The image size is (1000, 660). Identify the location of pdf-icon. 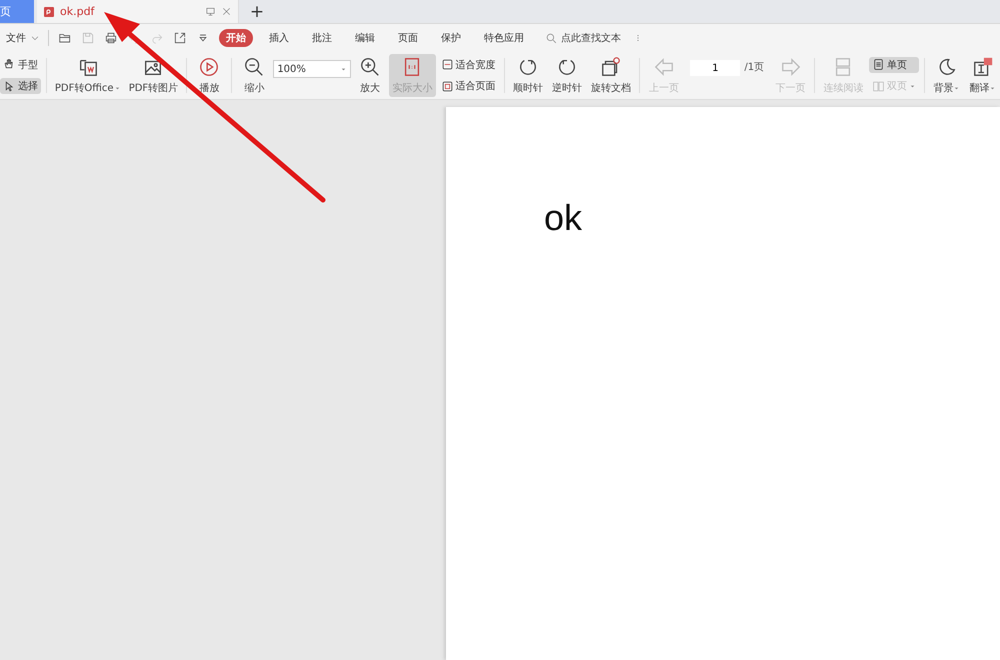
(49, 12).